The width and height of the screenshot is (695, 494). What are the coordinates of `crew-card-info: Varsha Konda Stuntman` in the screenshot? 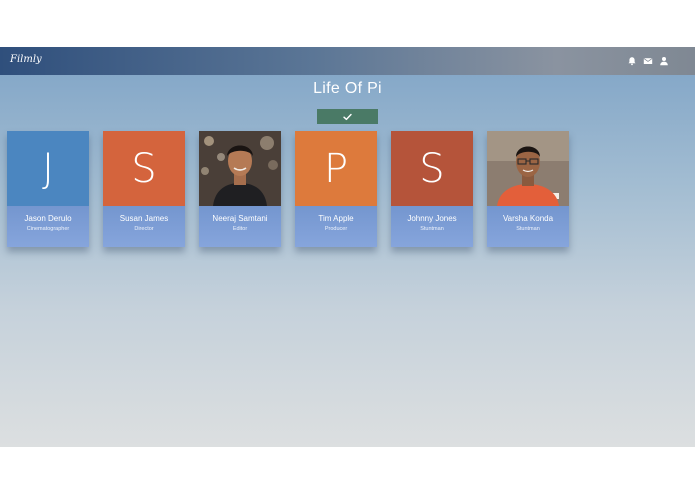 It's located at (528, 226).